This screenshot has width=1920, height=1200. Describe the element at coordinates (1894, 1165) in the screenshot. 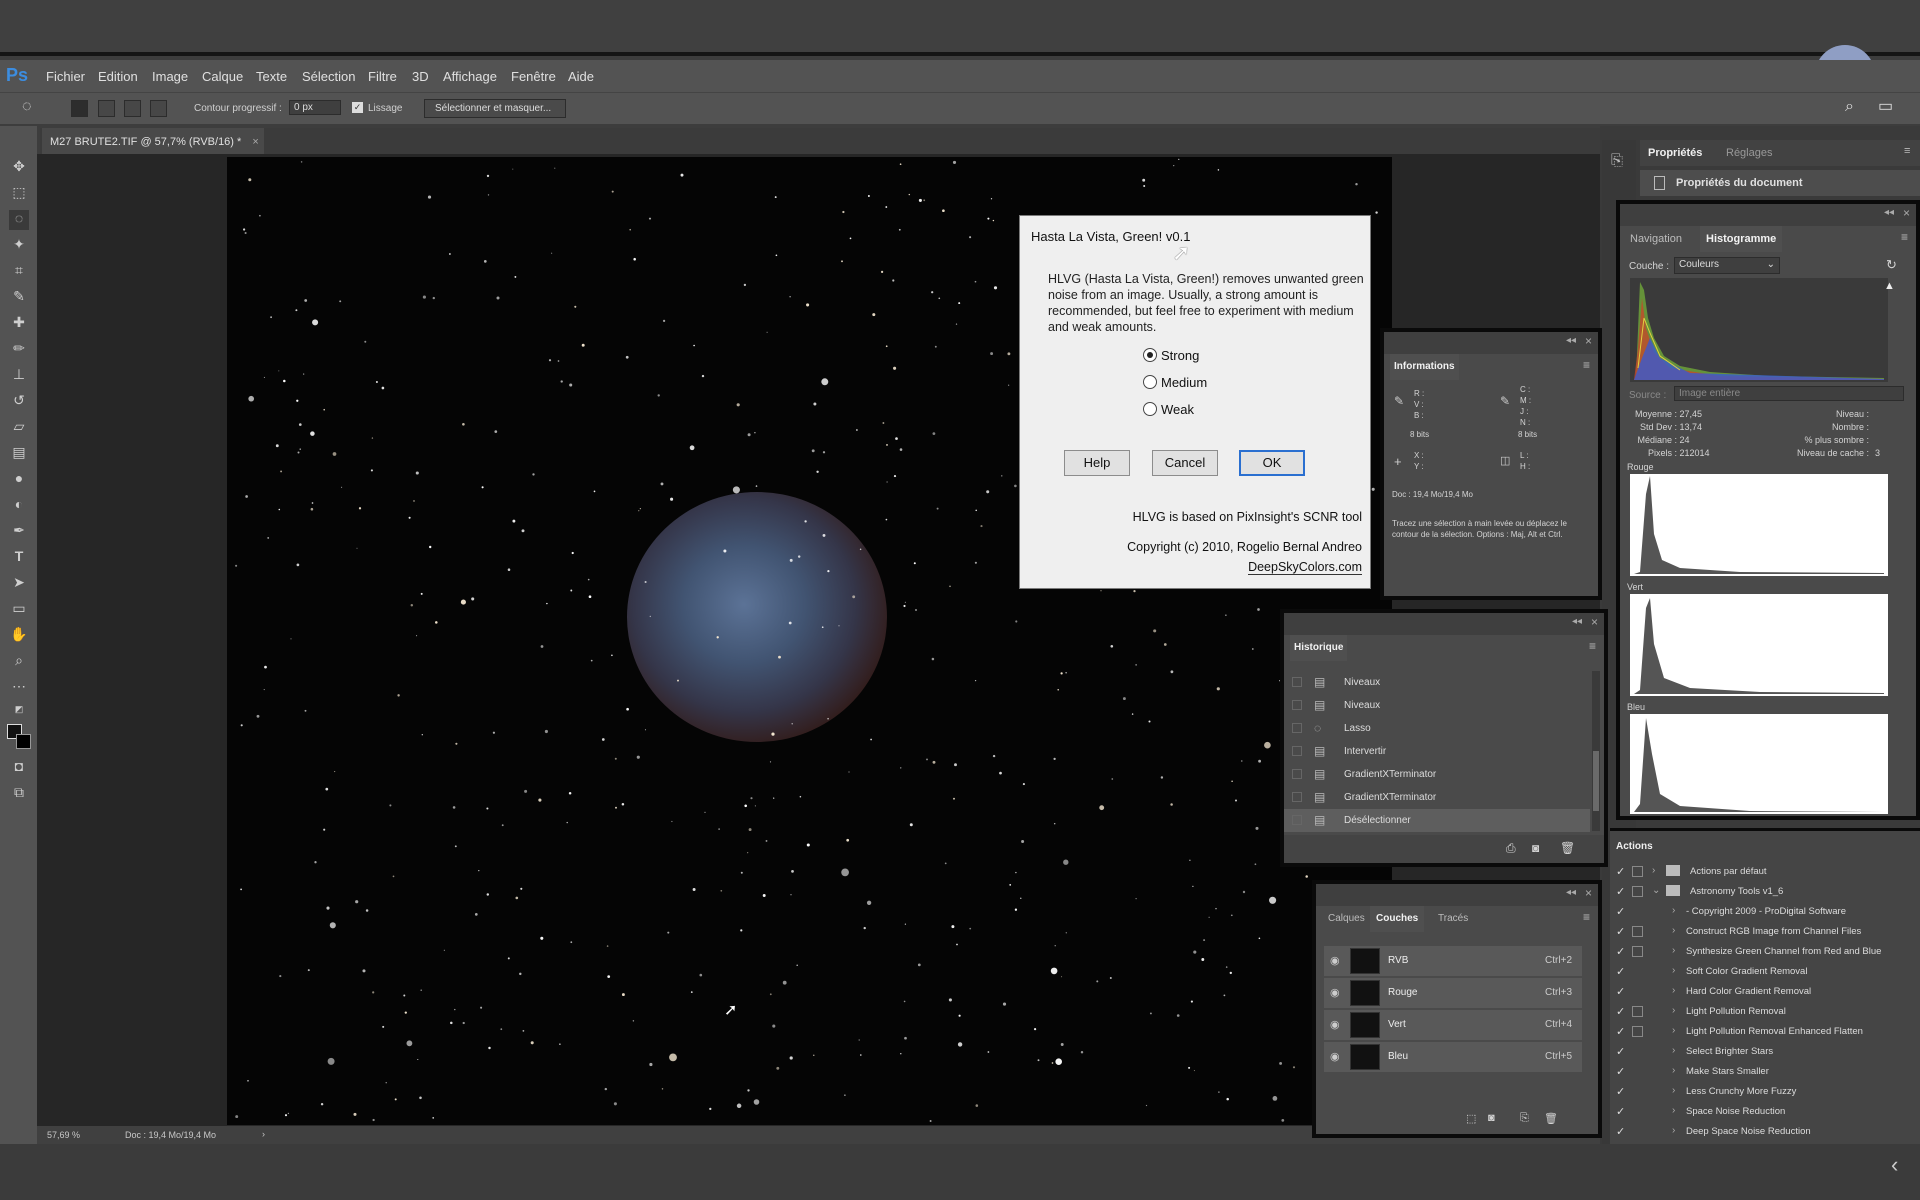

I see `chevron-left-icon: ‹` at that location.